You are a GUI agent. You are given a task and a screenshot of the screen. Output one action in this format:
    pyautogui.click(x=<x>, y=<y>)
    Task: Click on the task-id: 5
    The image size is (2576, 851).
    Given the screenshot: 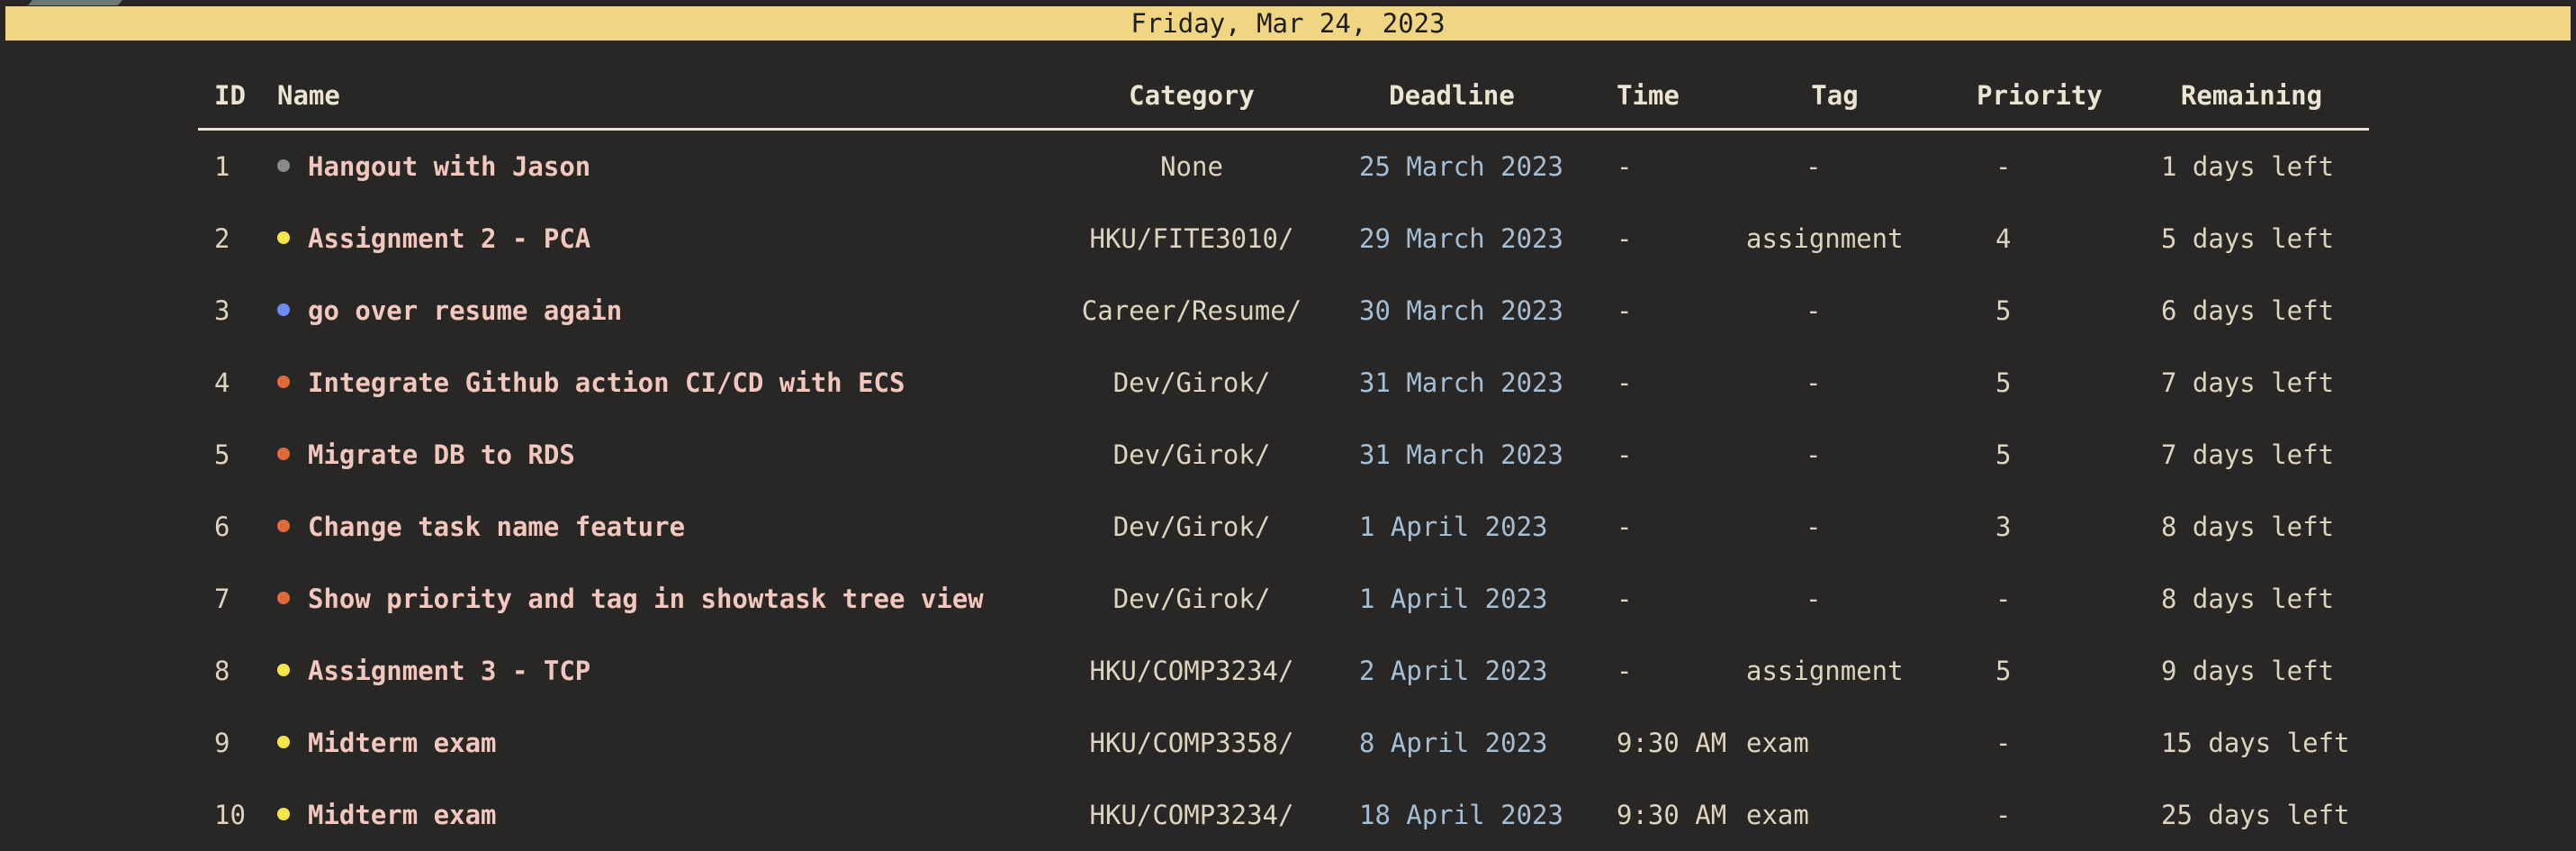 What is the action you would take?
    pyautogui.click(x=237, y=455)
    